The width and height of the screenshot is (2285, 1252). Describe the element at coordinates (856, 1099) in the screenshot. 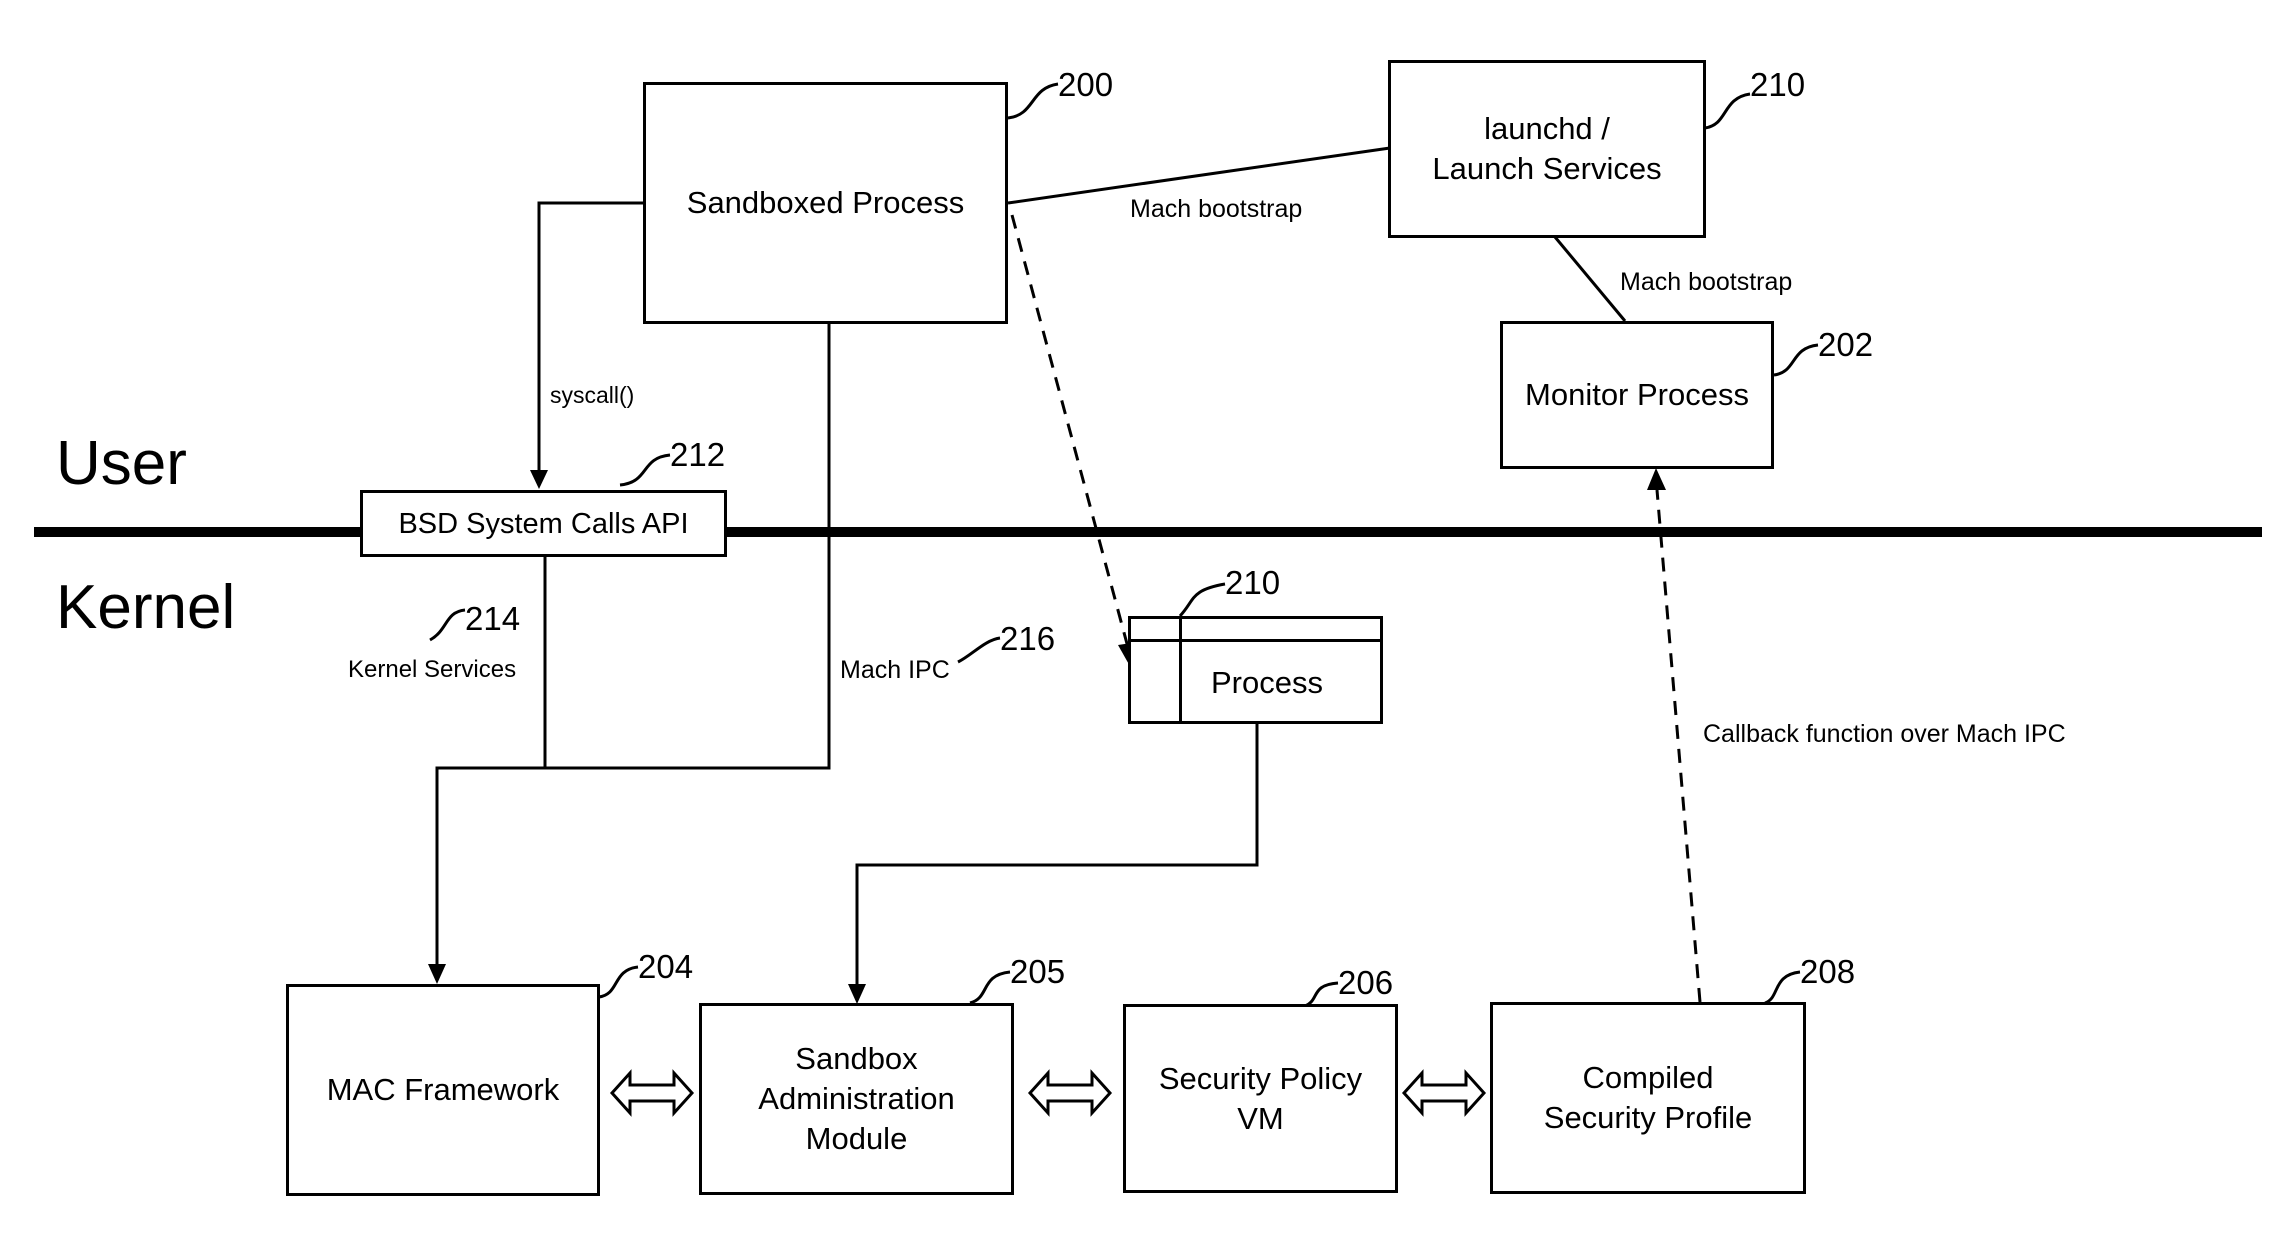

I see `sandbox-admin-box: Sandbox Administration Module` at that location.